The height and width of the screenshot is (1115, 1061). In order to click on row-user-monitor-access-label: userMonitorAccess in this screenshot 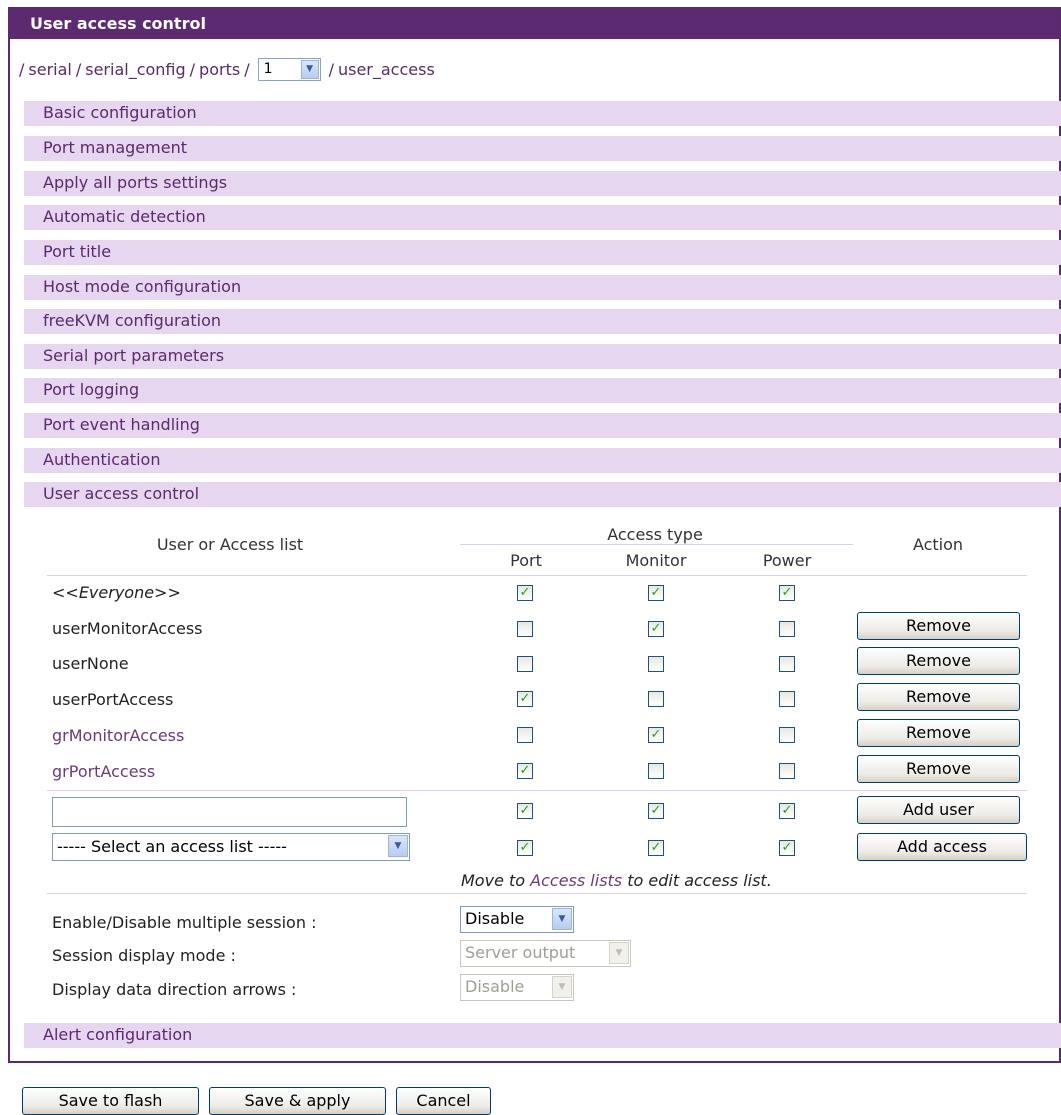, I will do `click(127, 628)`.